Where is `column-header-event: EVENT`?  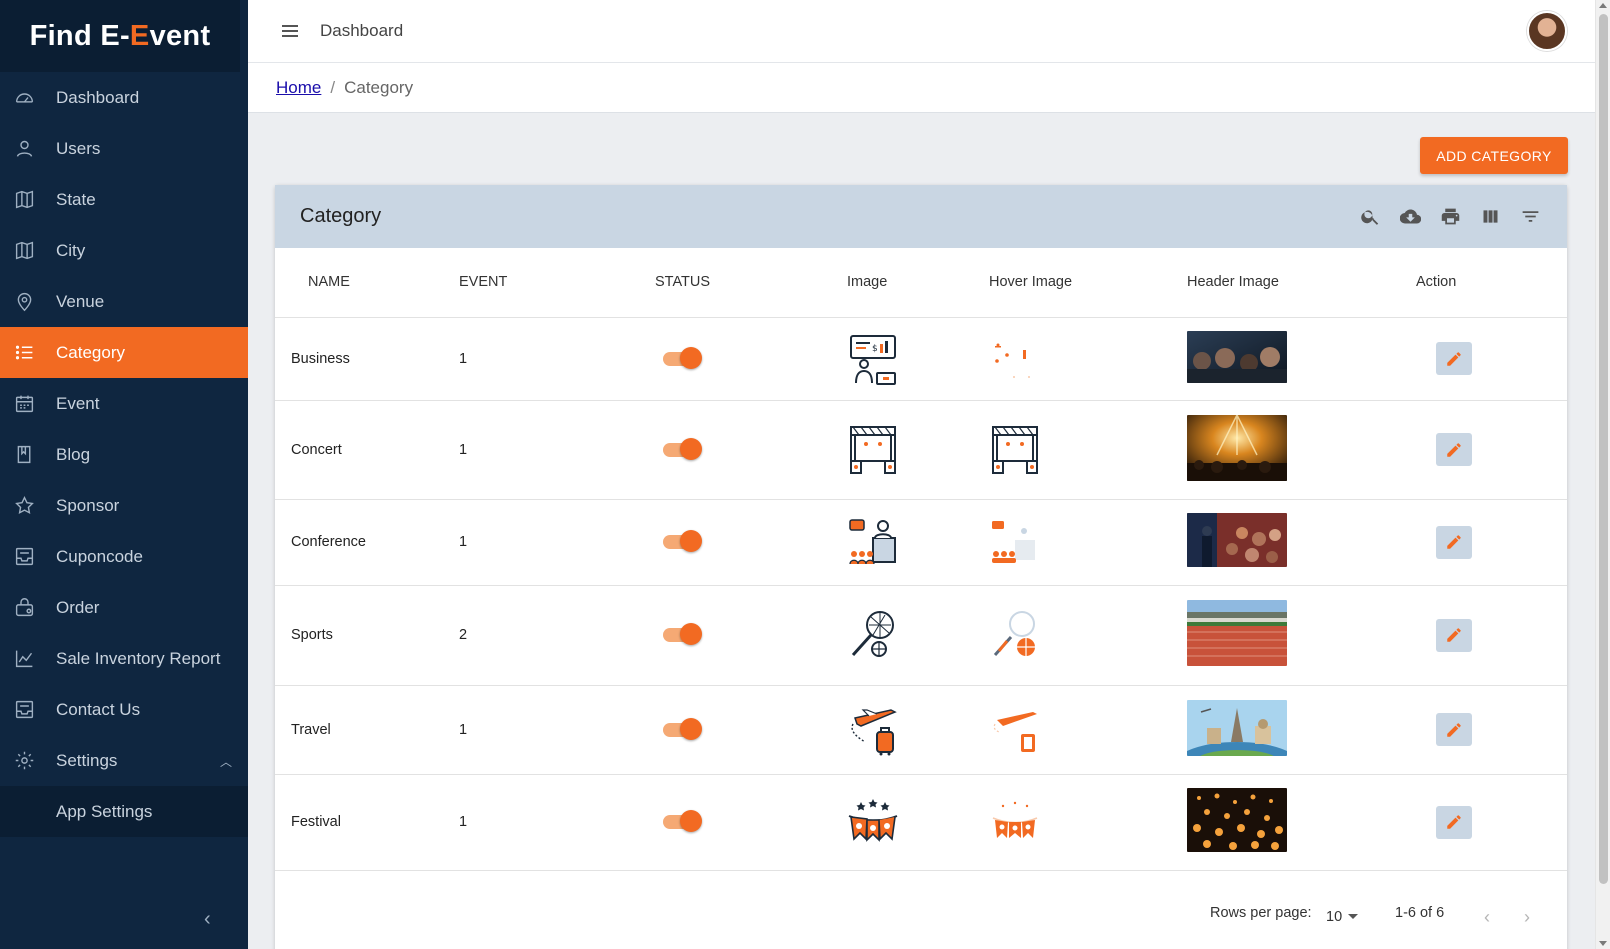 column-header-event: EVENT is located at coordinates (557, 283).